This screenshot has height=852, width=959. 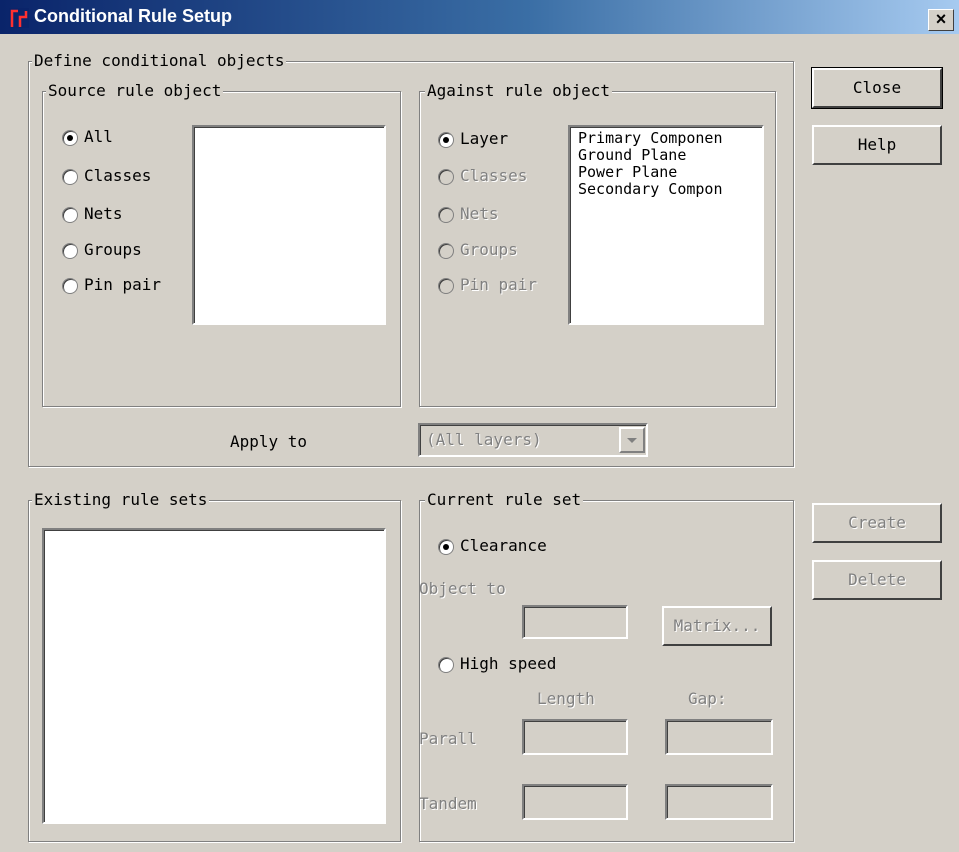 I want to click on parallel-length-field, so click(x=575, y=737).